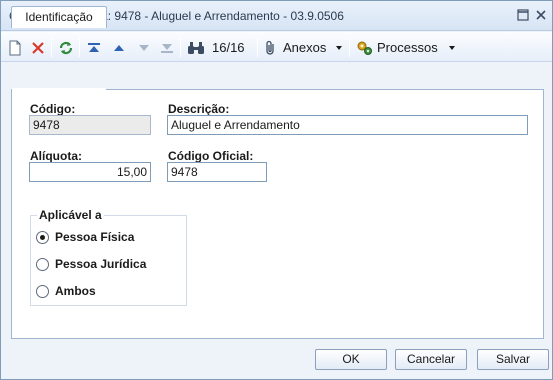  What do you see at coordinates (351, 359) in the screenshot?
I see `ok-button: OK` at bounding box center [351, 359].